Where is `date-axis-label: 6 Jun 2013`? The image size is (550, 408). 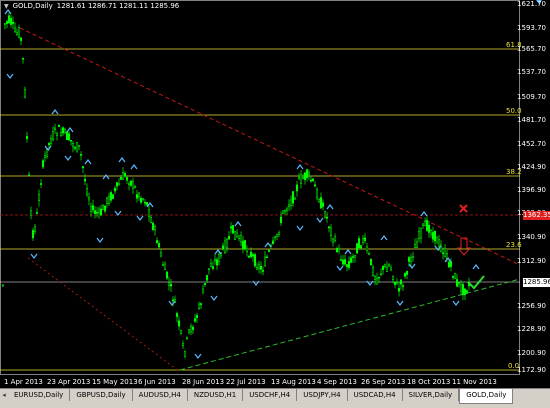
date-axis-label: 6 Jun 2013 is located at coordinates (157, 382).